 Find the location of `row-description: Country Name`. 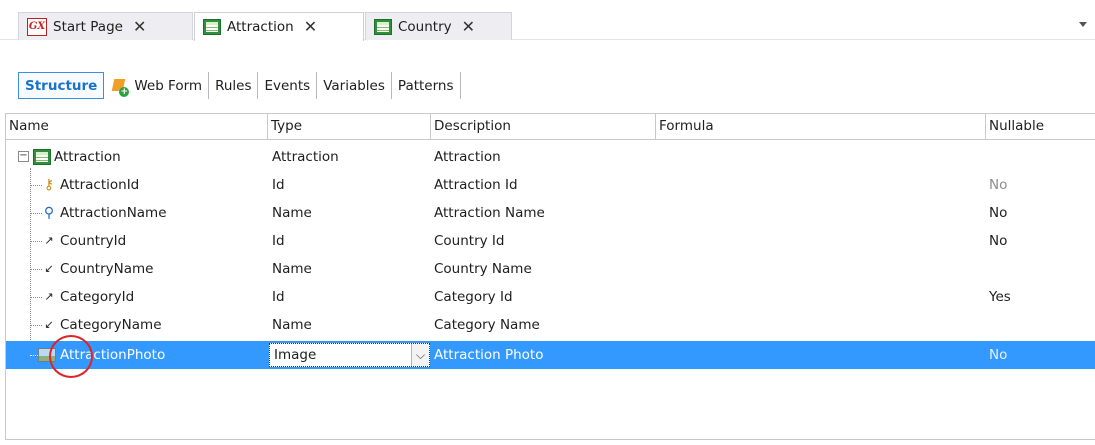

row-description: Country Name is located at coordinates (483, 269).